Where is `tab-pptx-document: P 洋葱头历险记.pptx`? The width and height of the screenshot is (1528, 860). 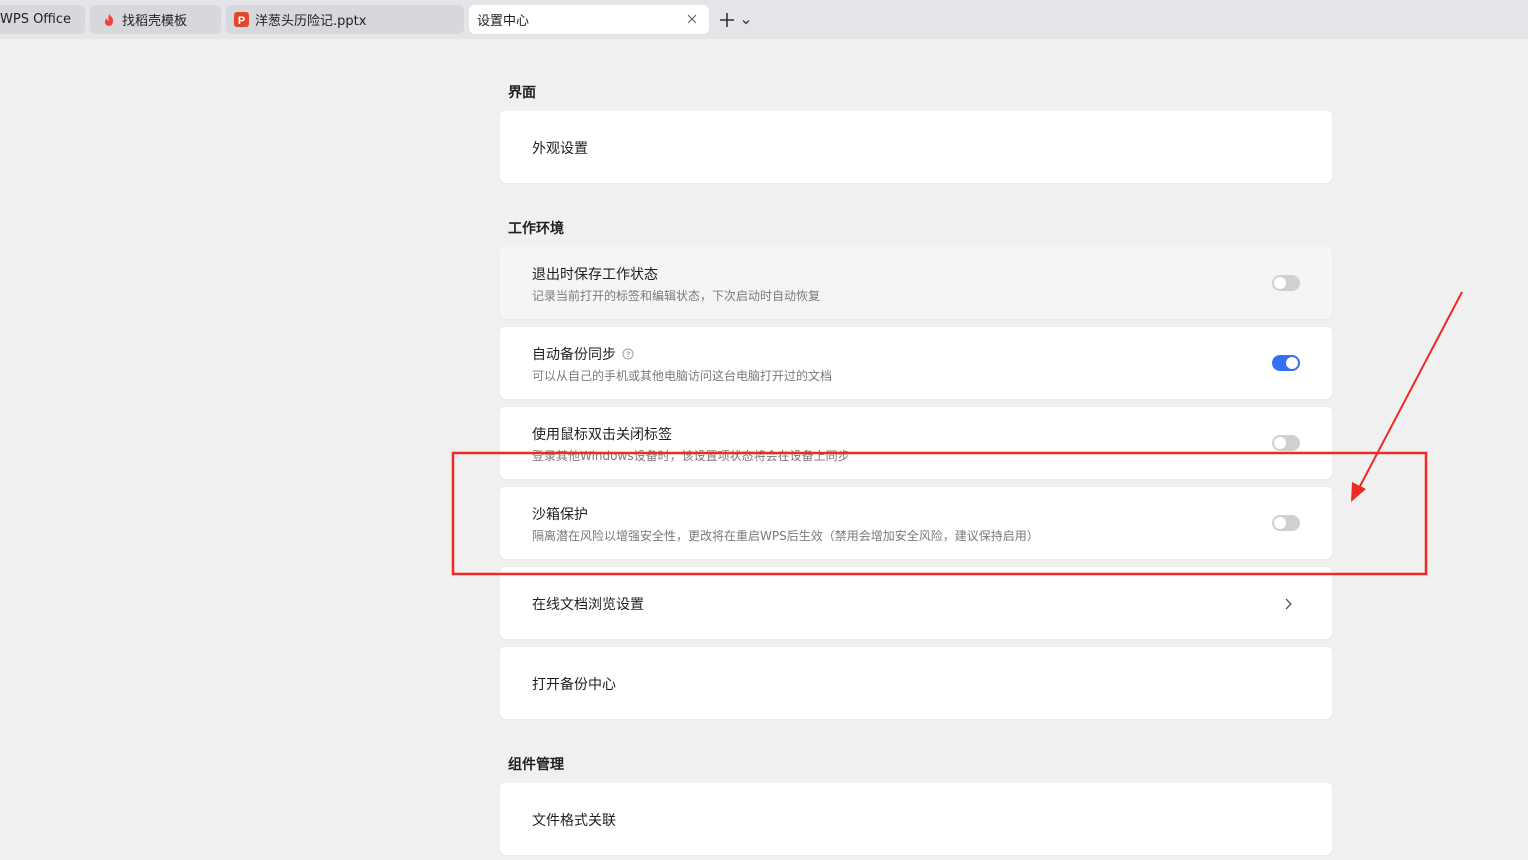 tab-pptx-document: P 洋葱头历险记.pptx is located at coordinates (345, 19).